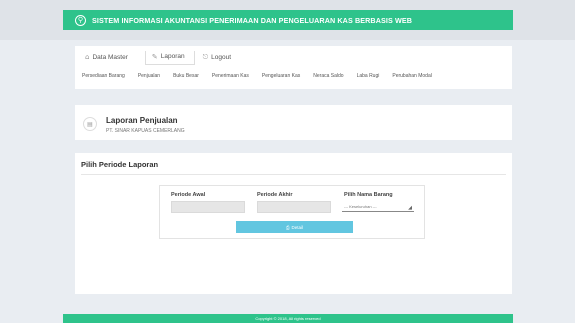 The width and height of the screenshot is (575, 323). I want to click on subnav-buku-besar: Buku Besar, so click(186, 76).